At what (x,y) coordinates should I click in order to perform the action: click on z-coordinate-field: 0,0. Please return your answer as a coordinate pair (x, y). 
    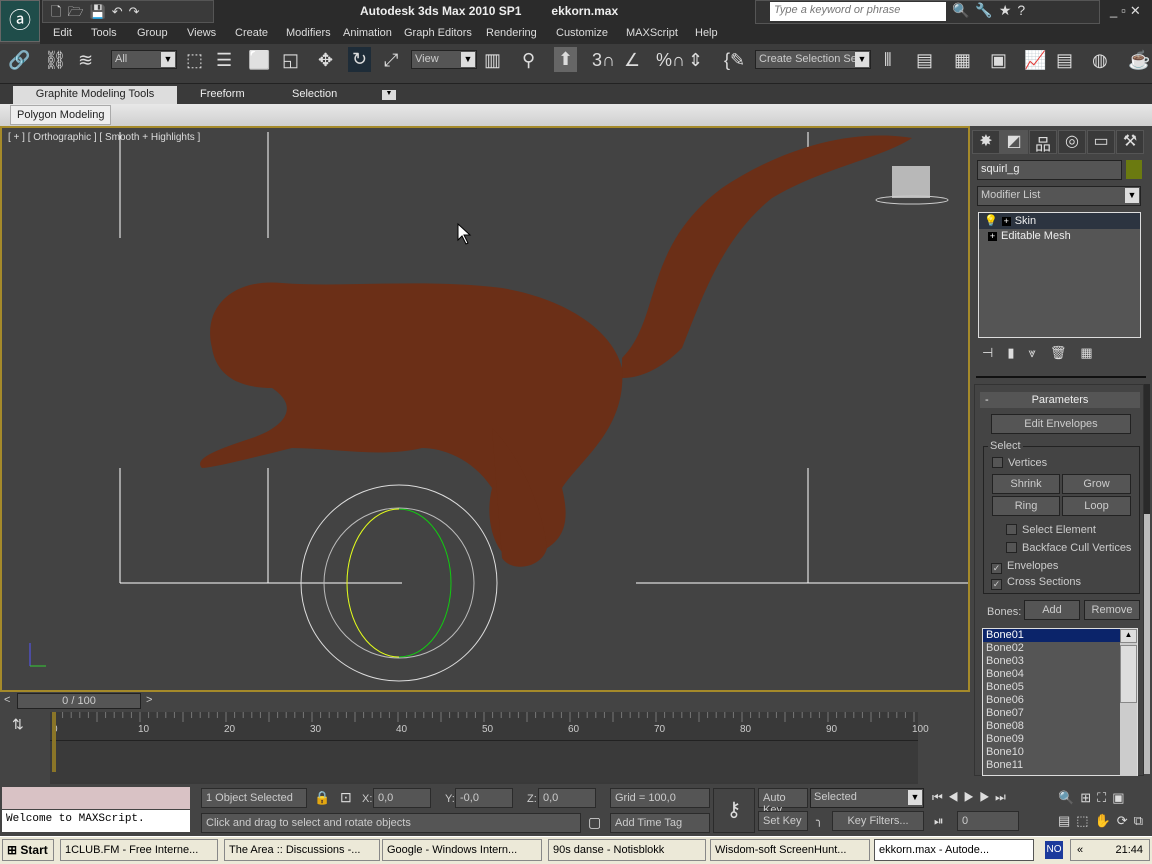
    Looking at the image, I should click on (567, 798).